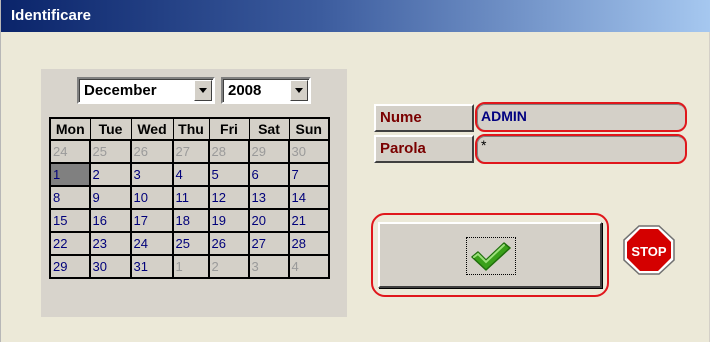 This screenshot has width=710, height=342. What do you see at coordinates (245, 90) in the screenshot?
I see `year-value: 2008` at bounding box center [245, 90].